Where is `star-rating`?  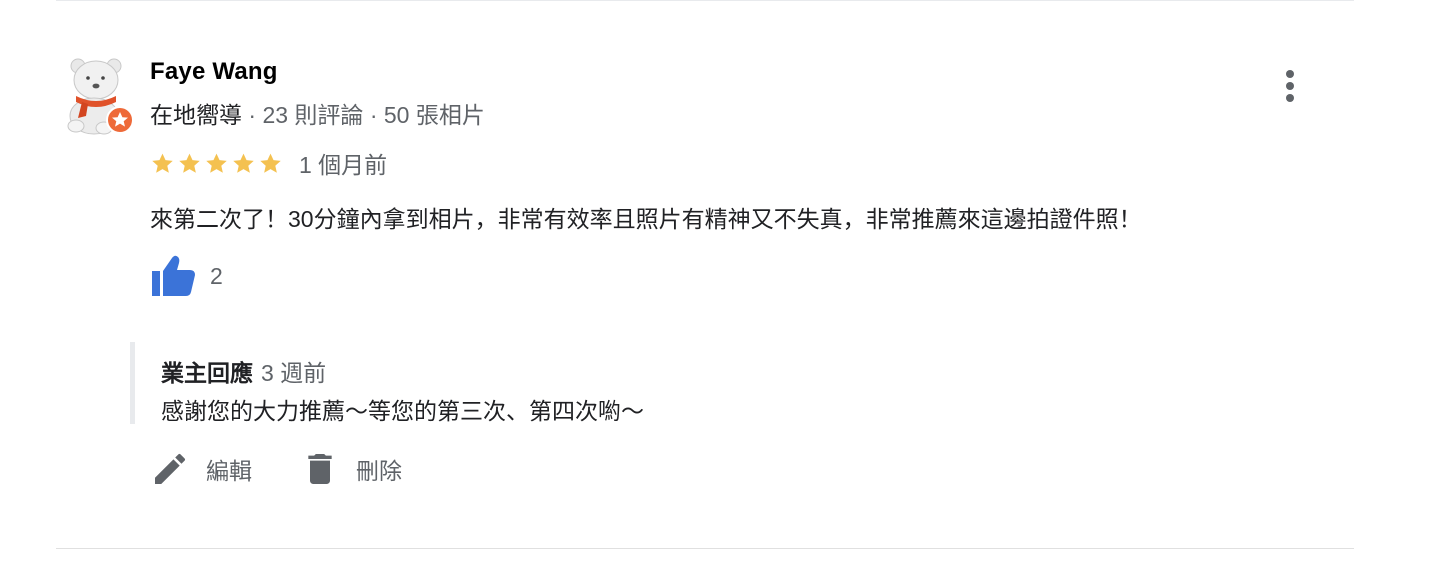 star-rating is located at coordinates (216, 163).